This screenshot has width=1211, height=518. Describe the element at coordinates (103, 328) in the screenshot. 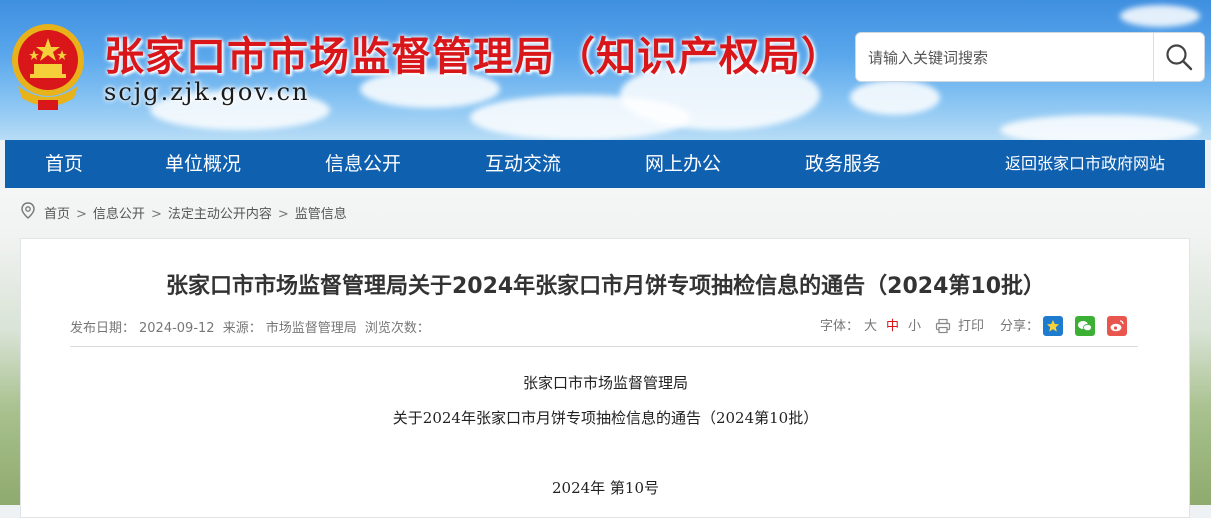

I see `date-label: 发布日期：` at that location.